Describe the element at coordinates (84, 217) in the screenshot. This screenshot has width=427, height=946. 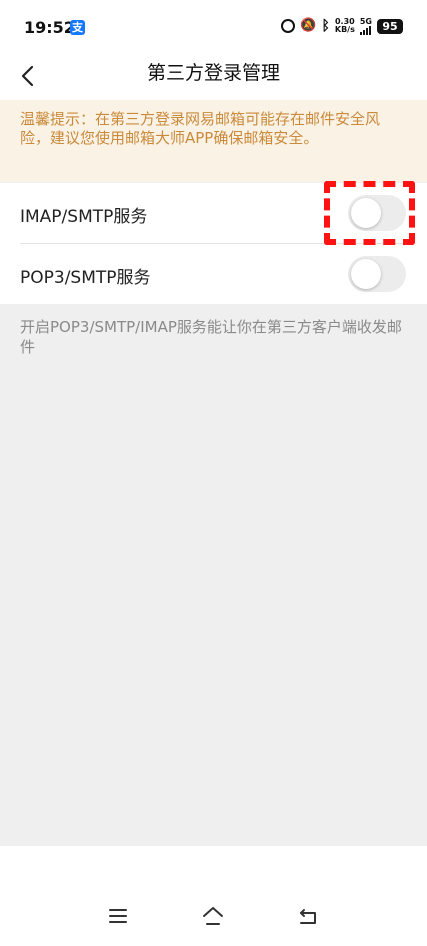
I see `imap-label: IMAP/SMTP服务` at that location.